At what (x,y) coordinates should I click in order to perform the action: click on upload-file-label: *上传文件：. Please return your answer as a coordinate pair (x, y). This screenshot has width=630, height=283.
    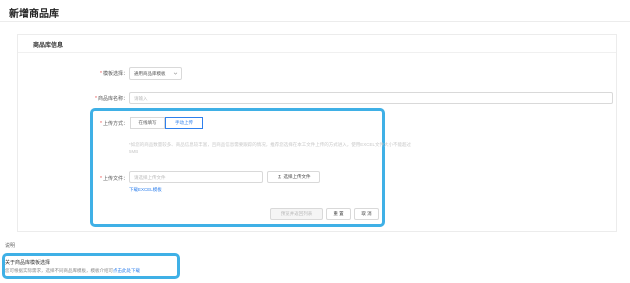
    Looking at the image, I should click on (114, 179).